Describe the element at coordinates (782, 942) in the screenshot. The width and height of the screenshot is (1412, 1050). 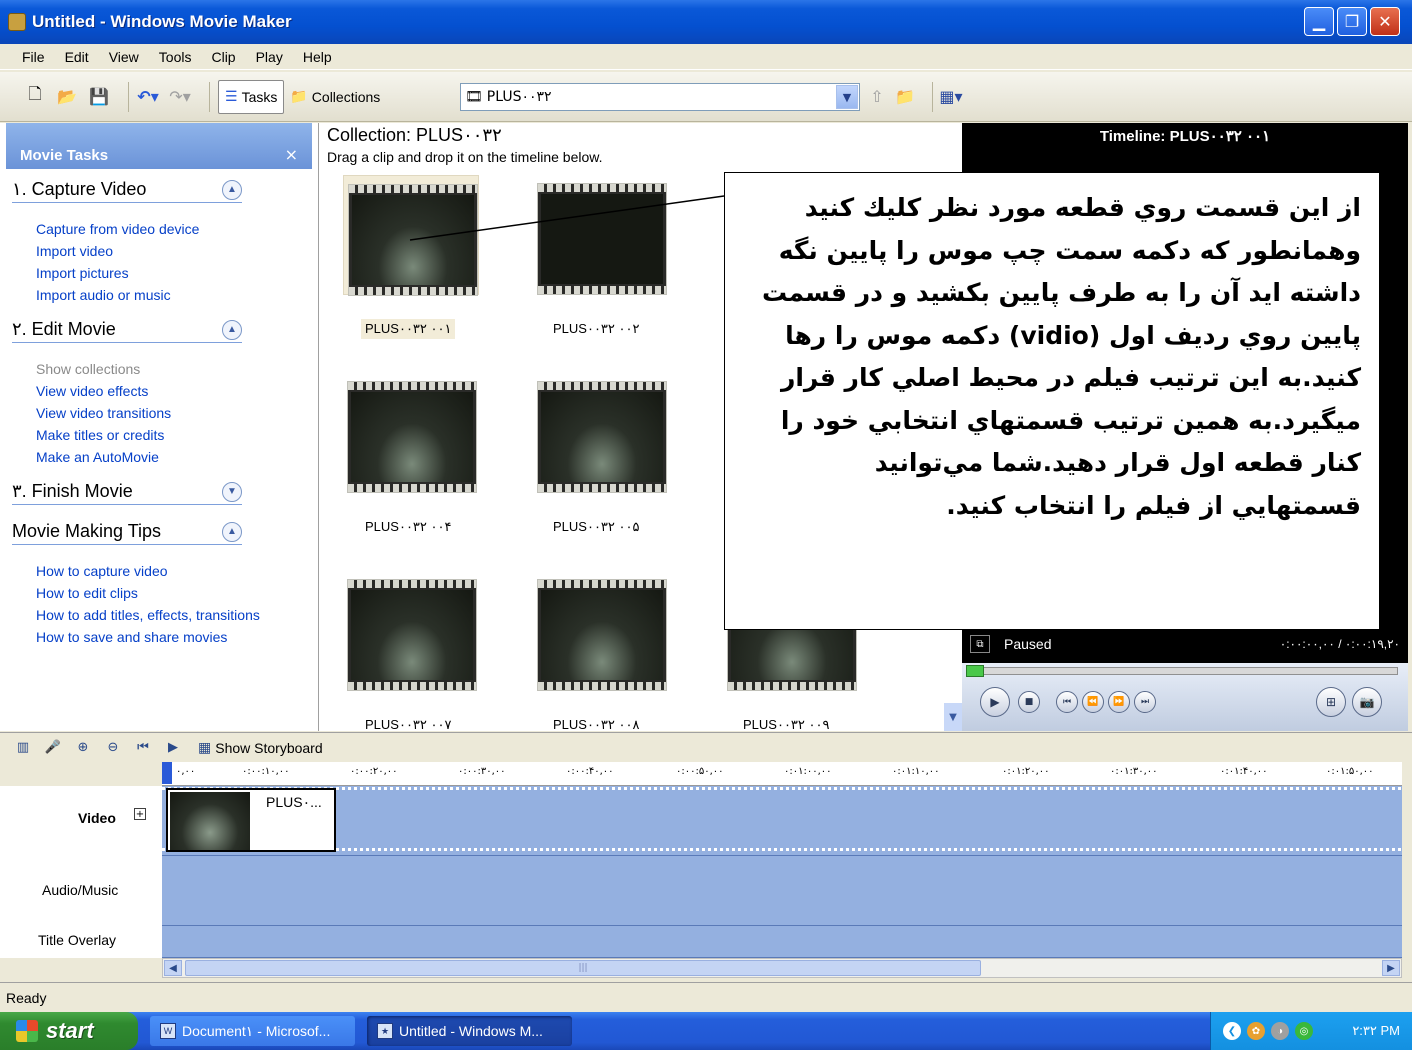
I see `title-overlay-track` at that location.